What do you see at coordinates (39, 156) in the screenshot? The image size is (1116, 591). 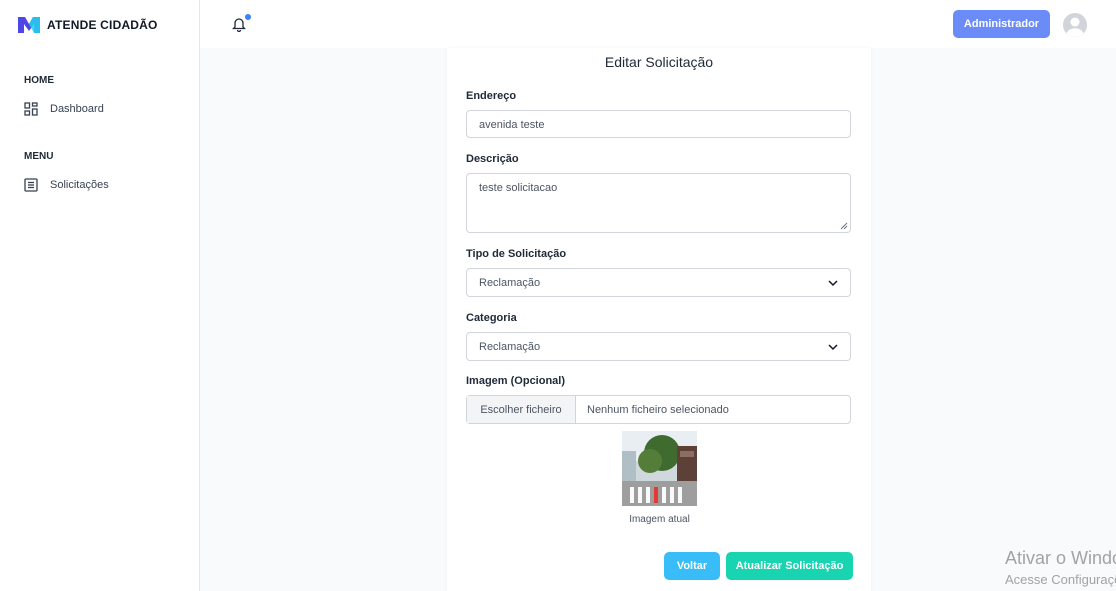 I see `sidebar-section-menu: MENU` at bounding box center [39, 156].